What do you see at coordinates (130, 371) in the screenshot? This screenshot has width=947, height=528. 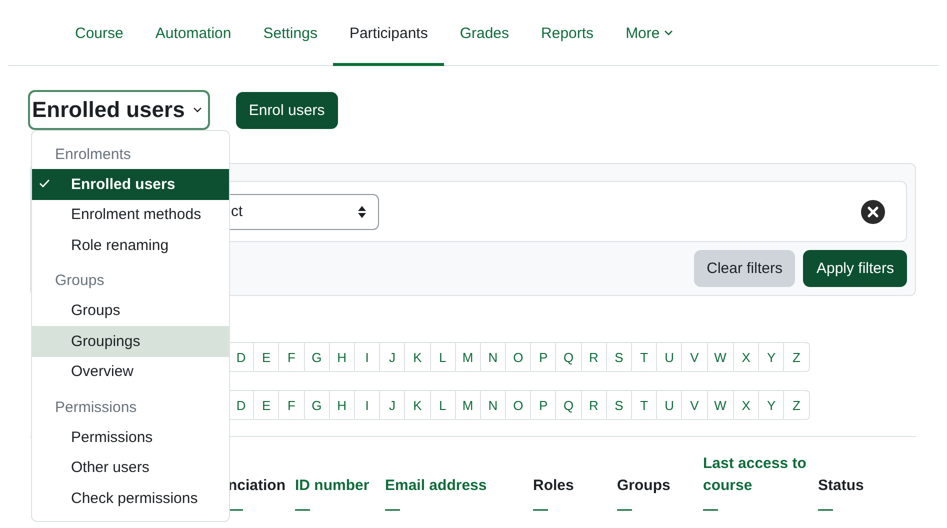 I see `menu-item: Overview` at bounding box center [130, 371].